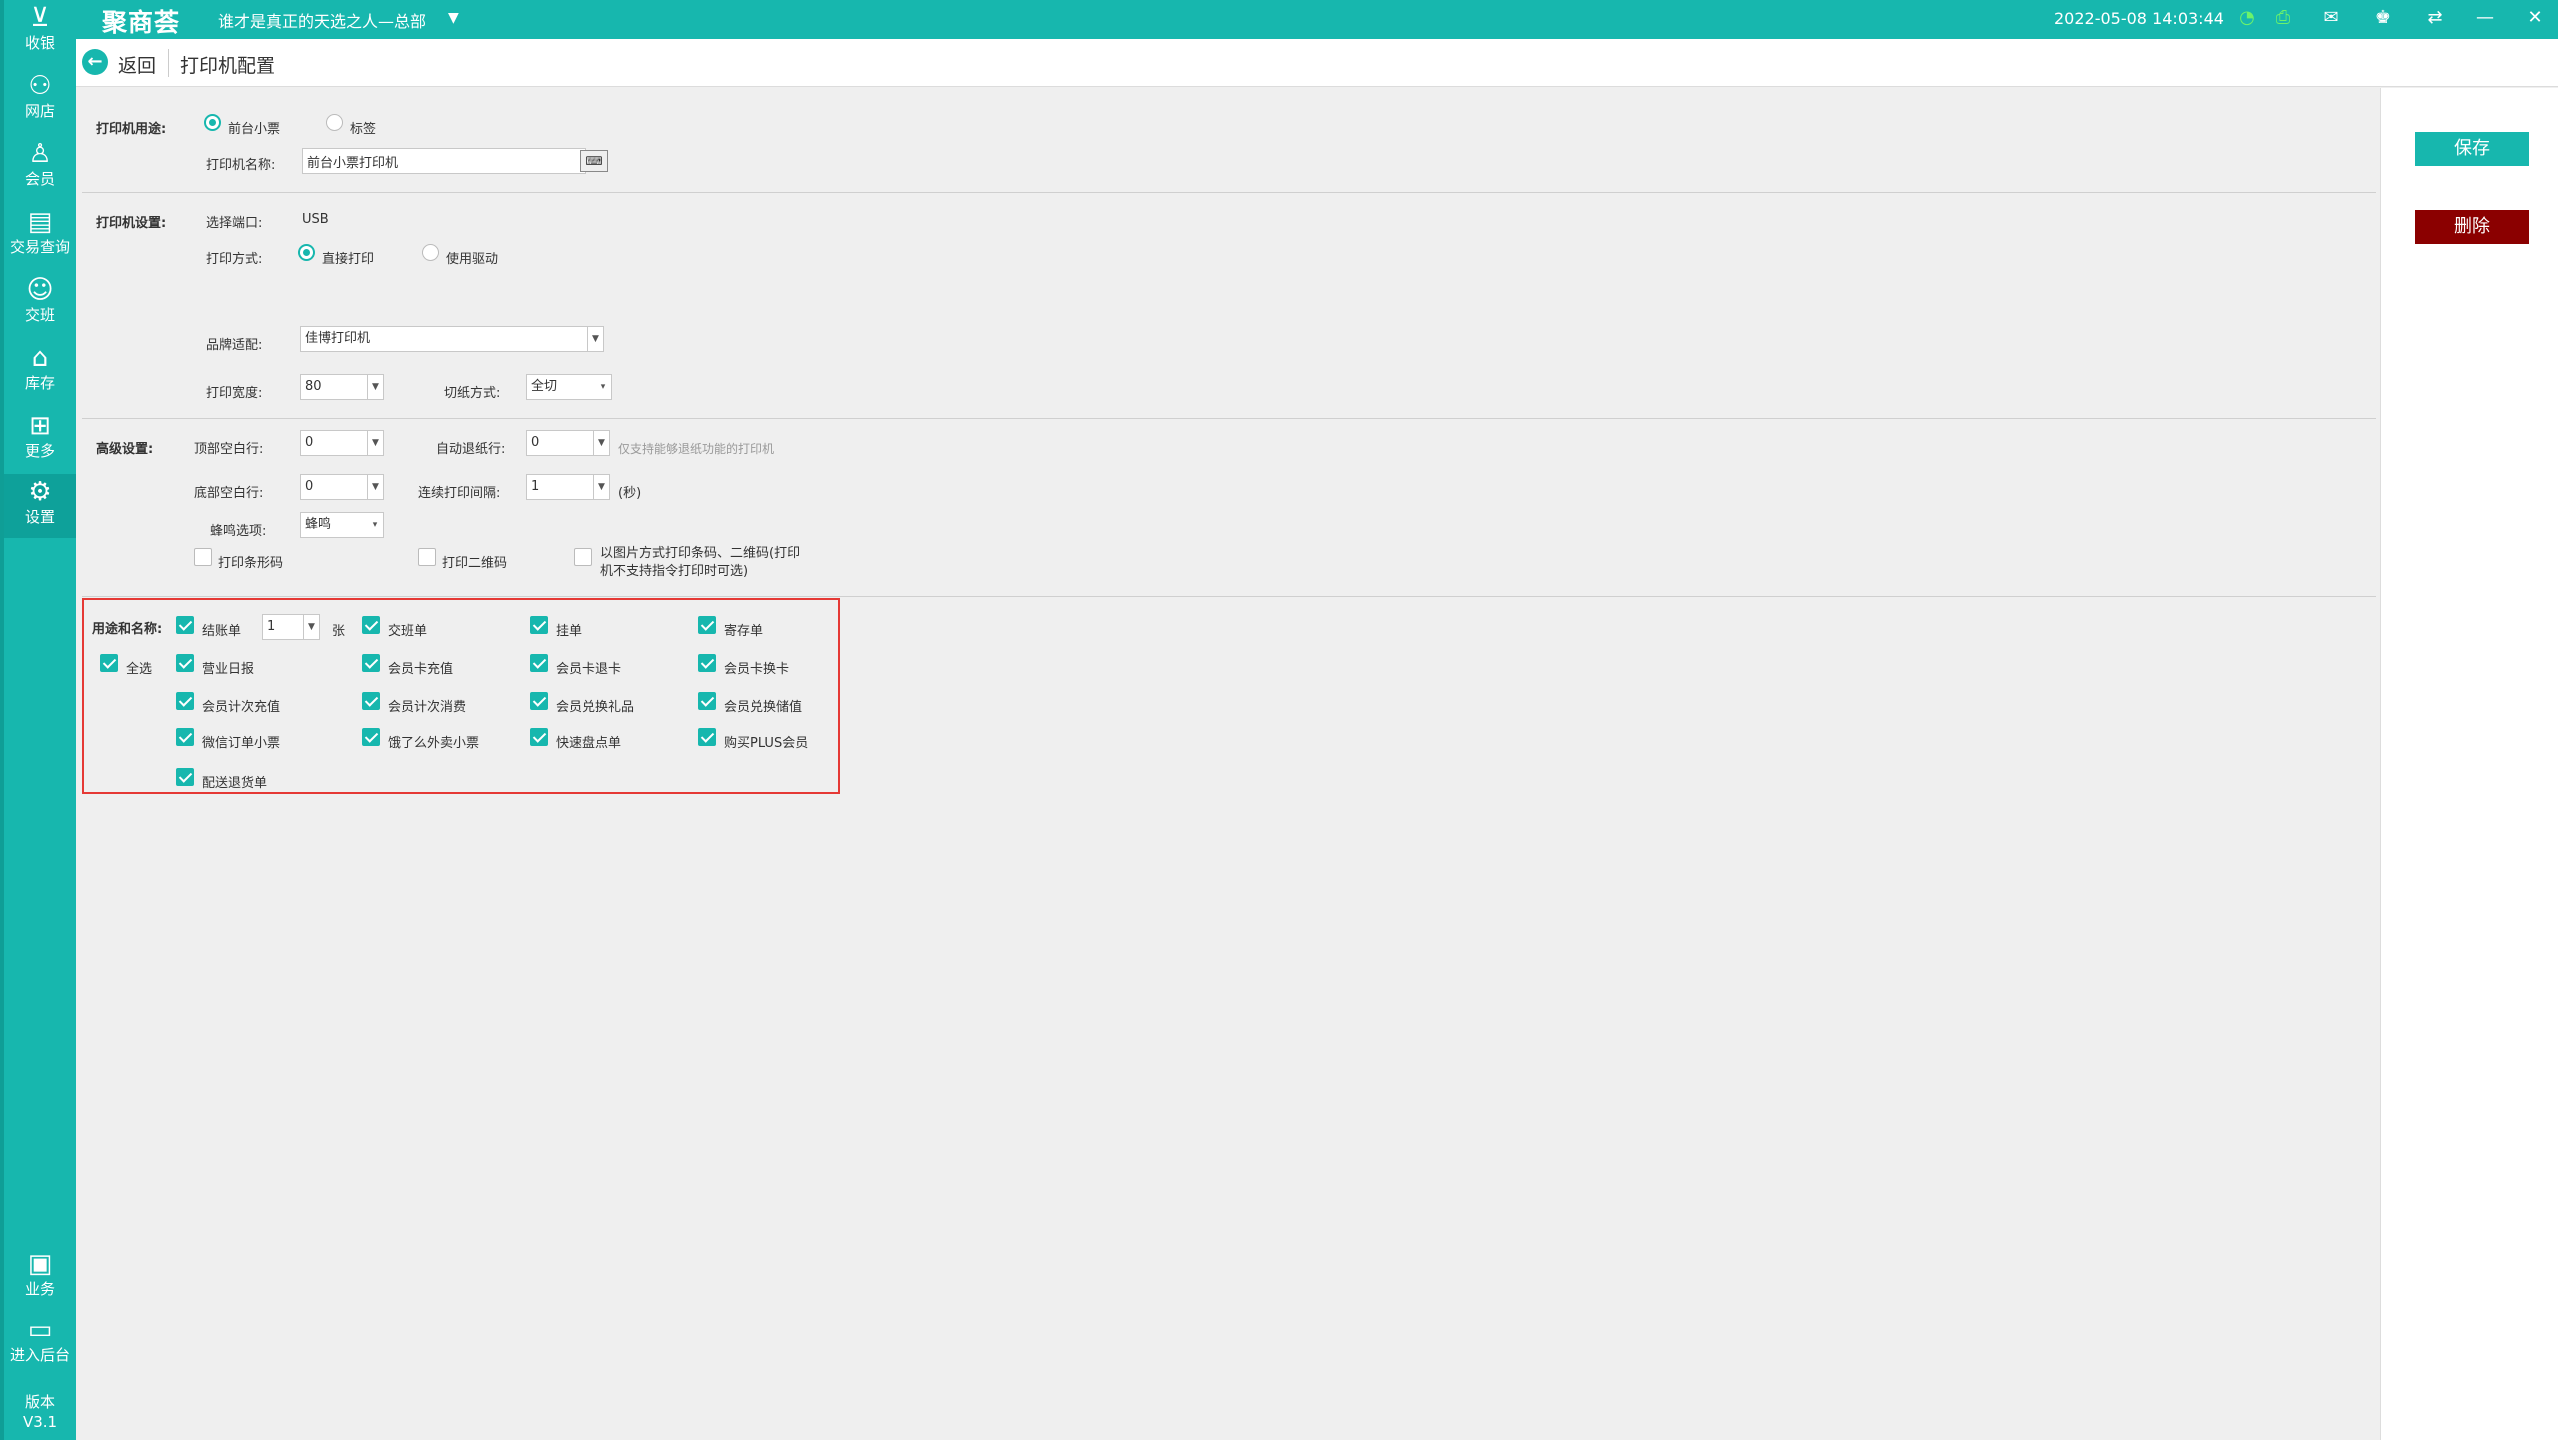 The height and width of the screenshot is (1440, 2558). Describe the element at coordinates (250, 561) in the screenshot. I see `print-barcode-label: 打印条形码` at that location.